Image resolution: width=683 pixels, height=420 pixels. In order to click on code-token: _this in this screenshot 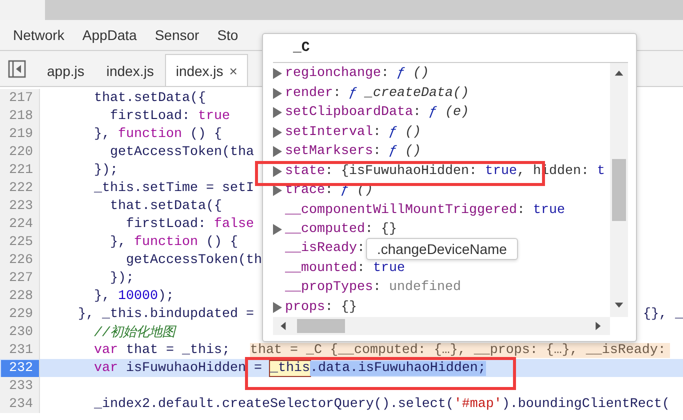, I will do `click(290, 368)`.